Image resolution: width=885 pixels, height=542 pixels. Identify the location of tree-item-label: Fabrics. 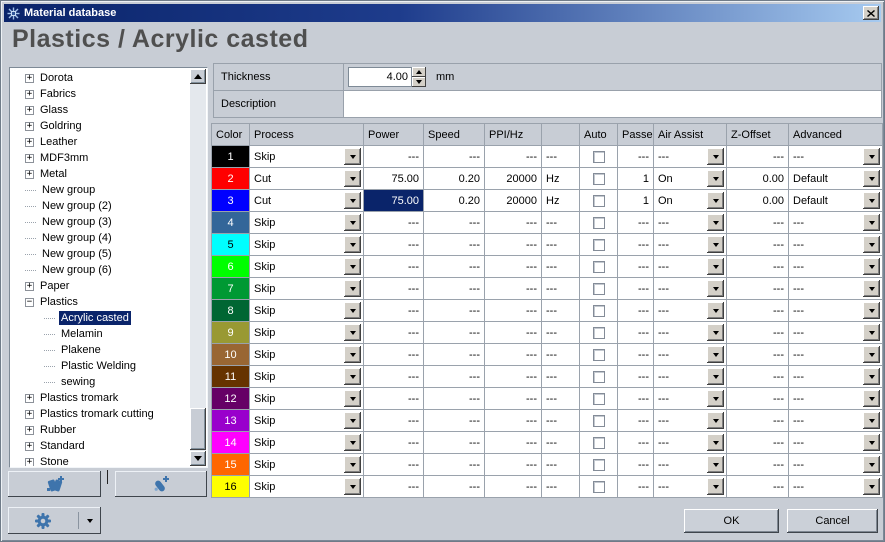
(58, 94).